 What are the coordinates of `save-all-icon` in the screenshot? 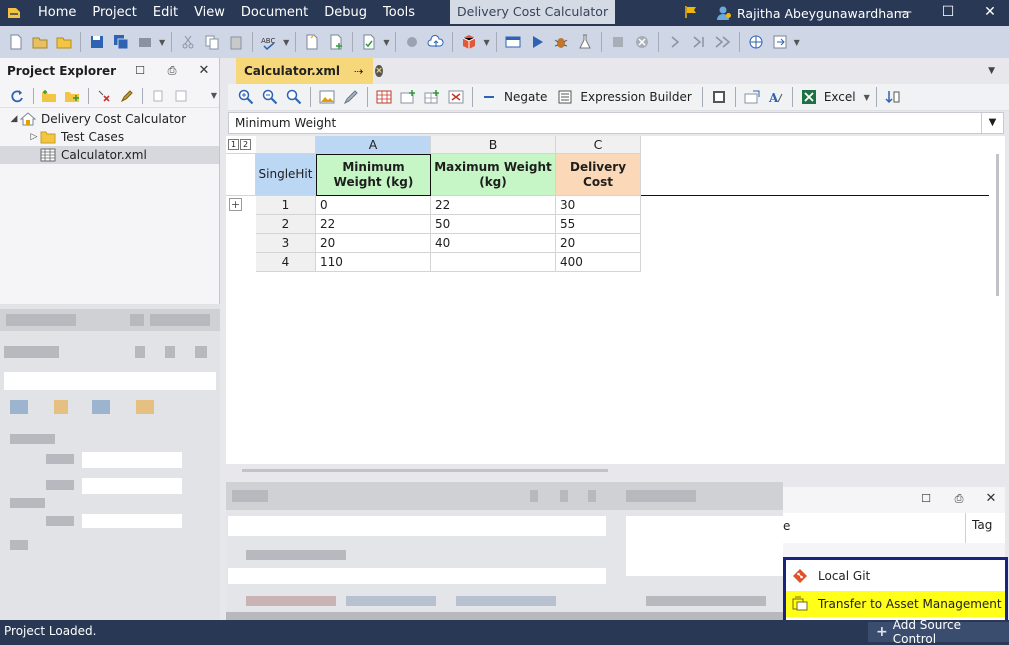 It's located at (121, 42).